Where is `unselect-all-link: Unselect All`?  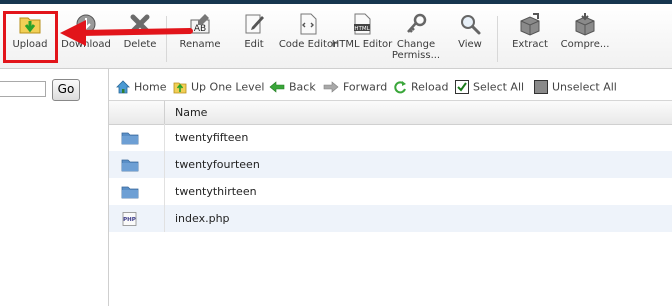
unselect-all-link: Unselect All is located at coordinates (575, 87).